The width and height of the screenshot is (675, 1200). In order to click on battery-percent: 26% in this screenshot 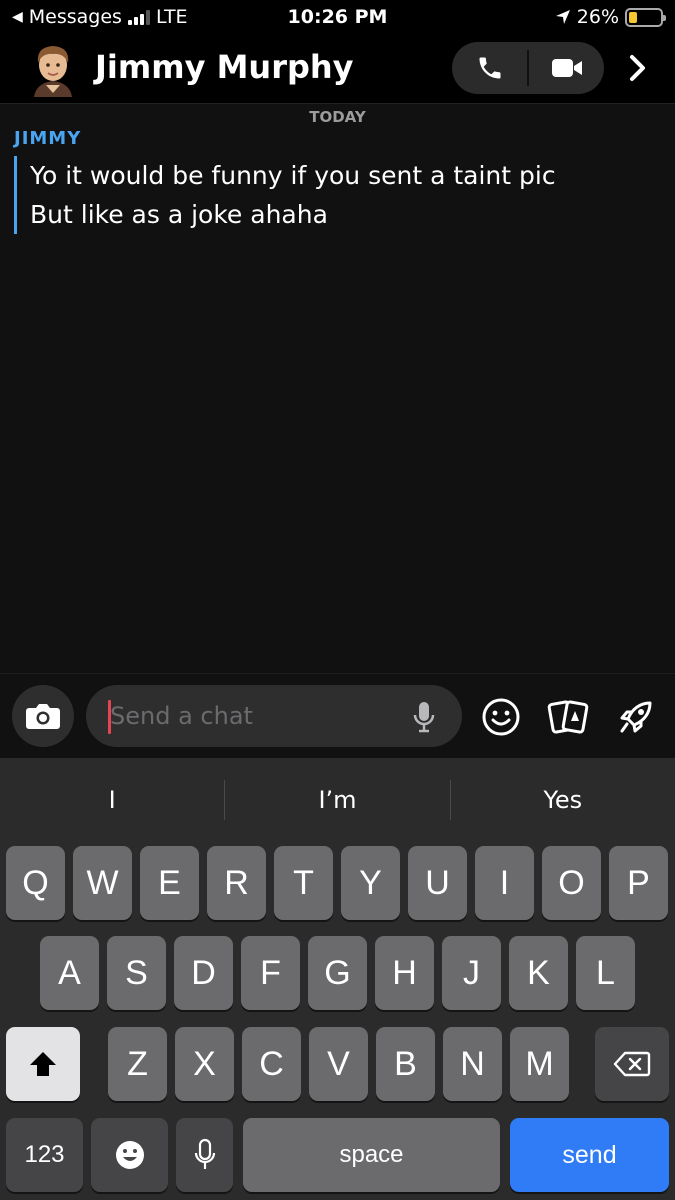, I will do `click(597, 17)`.